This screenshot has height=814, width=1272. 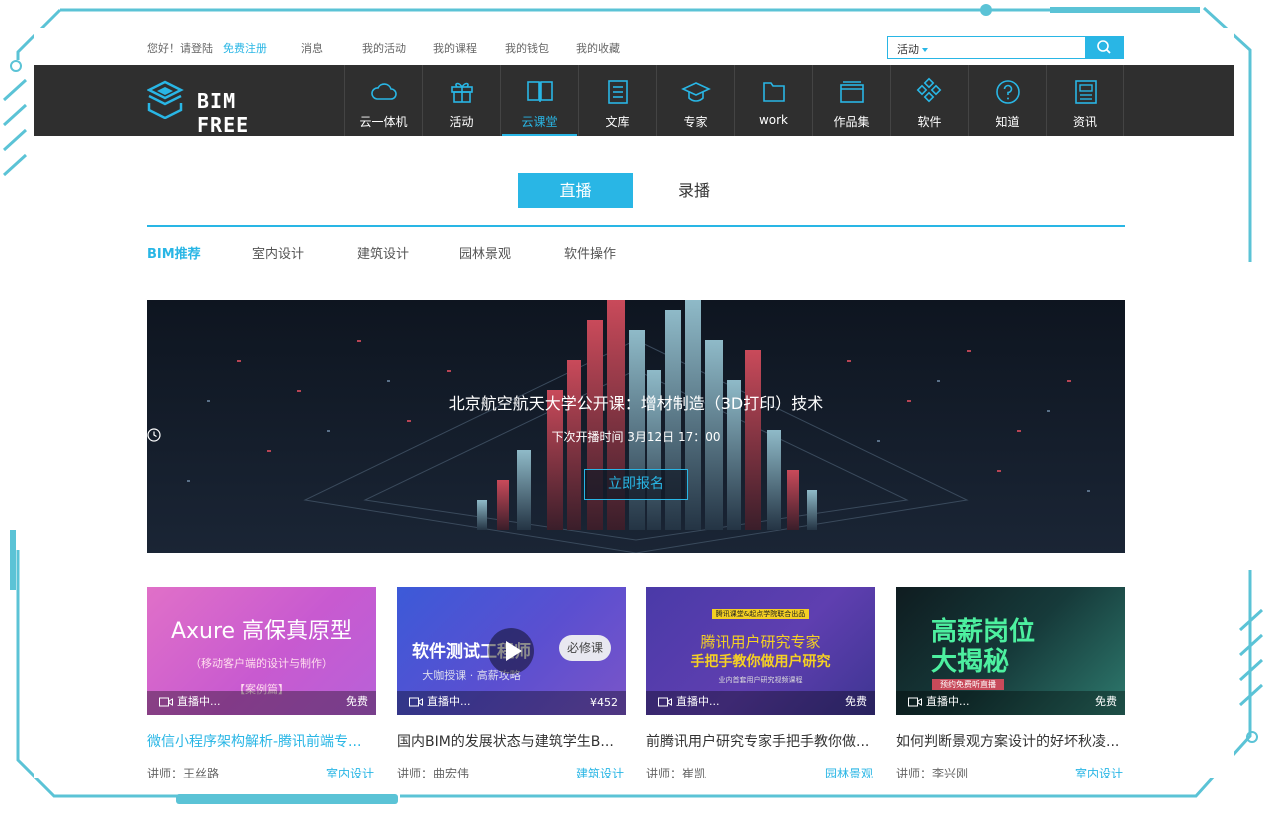 What do you see at coordinates (617, 122) in the screenshot?
I see `nav-item-label: 文库` at bounding box center [617, 122].